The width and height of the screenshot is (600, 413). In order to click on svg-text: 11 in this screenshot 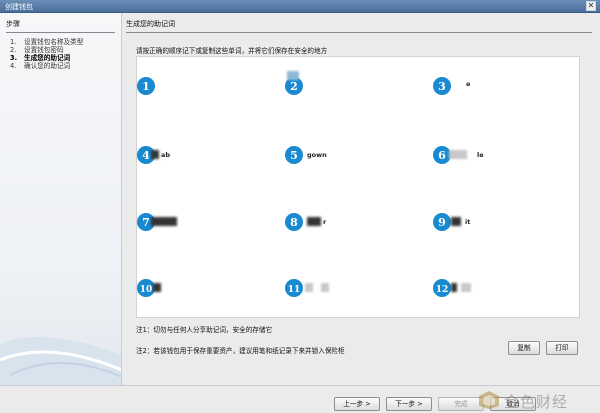, I will do `click(294, 290)`.